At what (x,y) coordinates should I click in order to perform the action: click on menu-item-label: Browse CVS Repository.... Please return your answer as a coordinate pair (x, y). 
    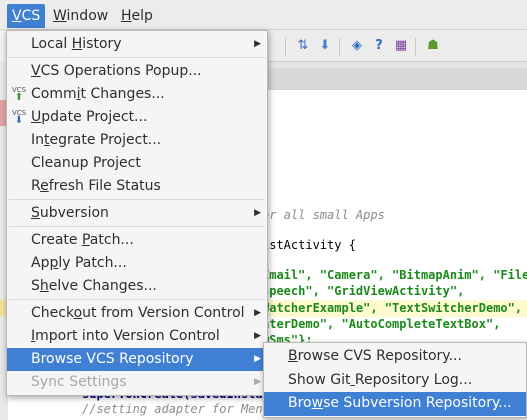
    Looking at the image, I should click on (375, 356).